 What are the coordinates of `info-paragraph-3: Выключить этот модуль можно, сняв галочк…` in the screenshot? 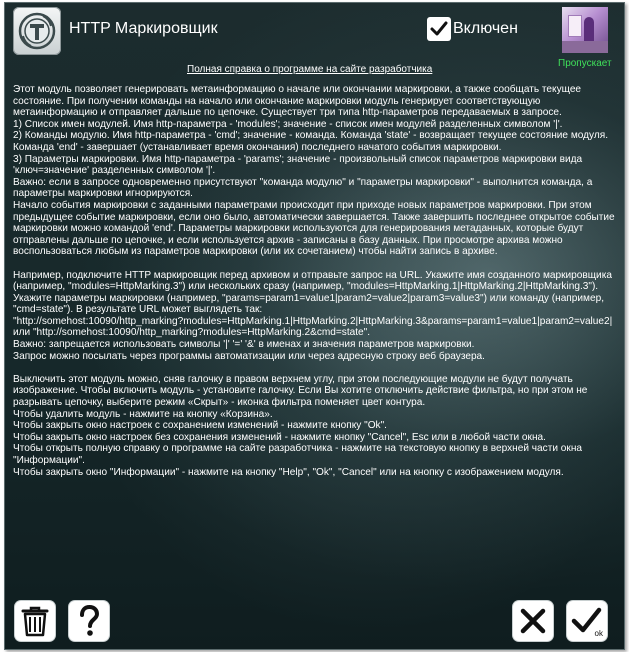 It's located at (300, 425).